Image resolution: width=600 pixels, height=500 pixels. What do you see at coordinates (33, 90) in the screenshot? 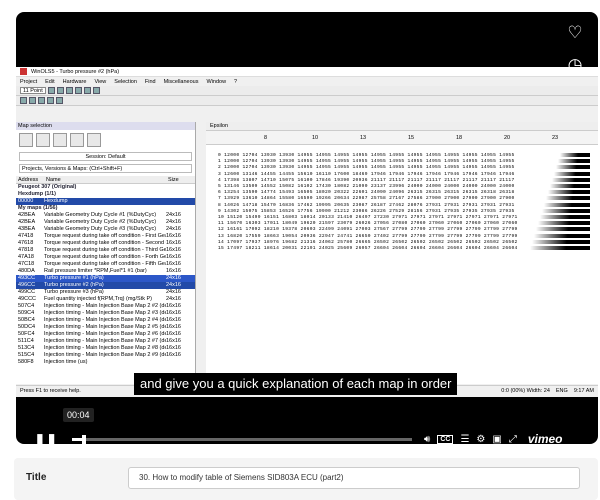
I see `font-size-select: 11 Point` at bounding box center [33, 90].